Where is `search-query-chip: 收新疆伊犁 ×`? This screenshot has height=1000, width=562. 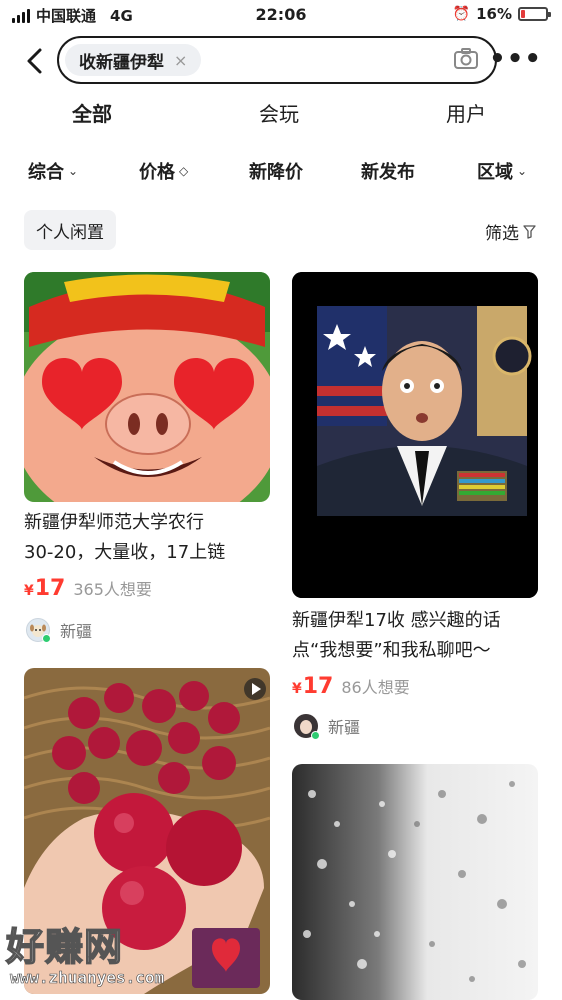 search-query-chip: 收新疆伊犁 × is located at coordinates (133, 60).